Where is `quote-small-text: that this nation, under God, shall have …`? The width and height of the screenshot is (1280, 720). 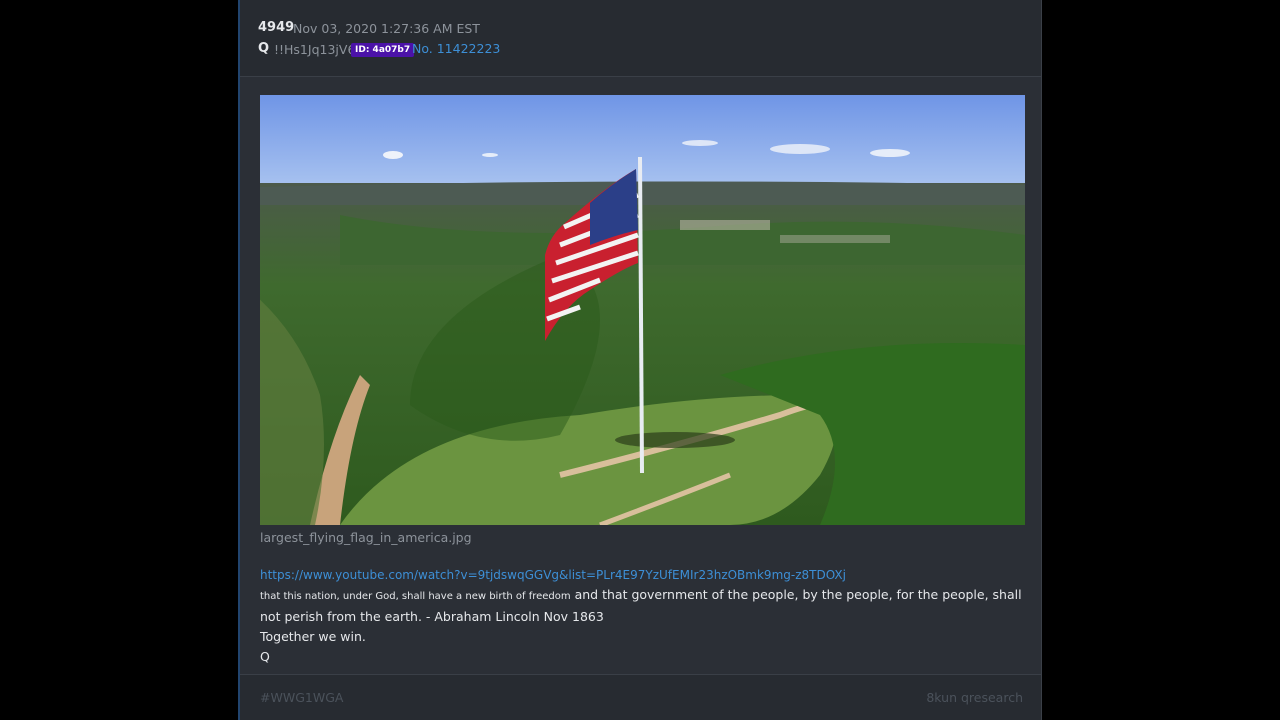
quote-small-text: that this nation, under God, shall have … is located at coordinates (415, 596).